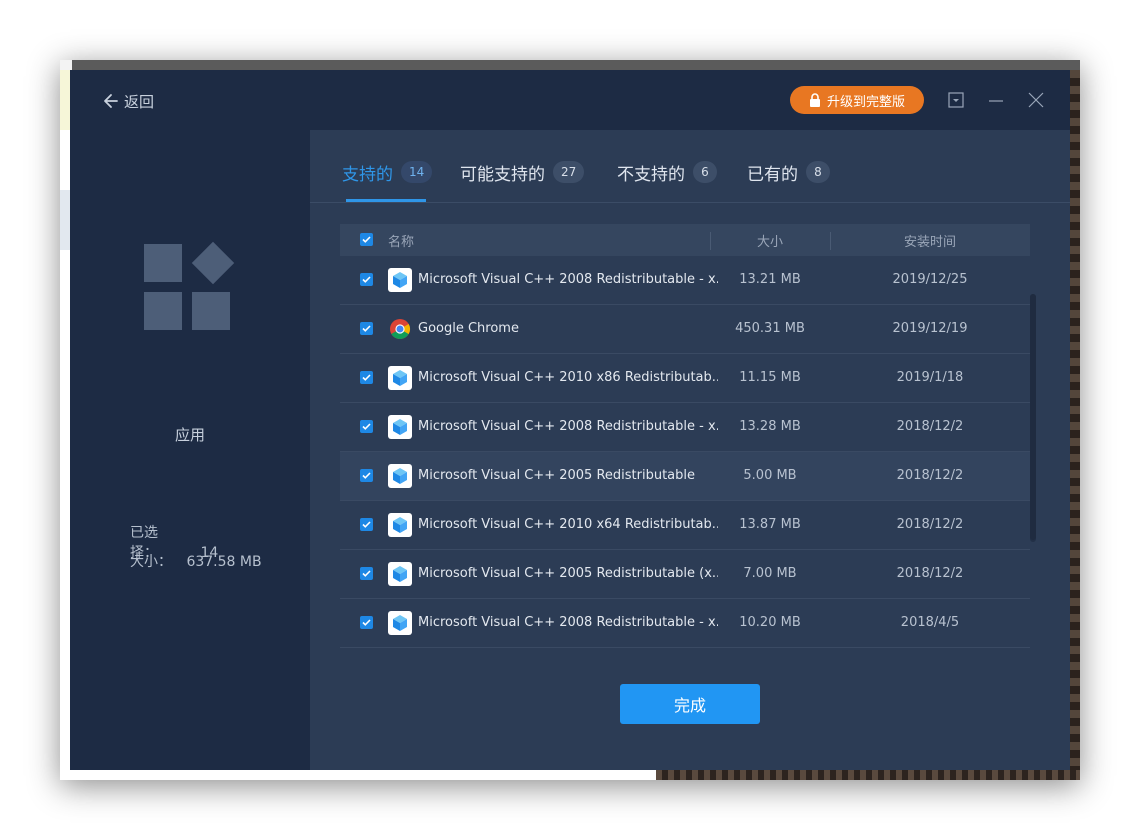 The height and width of the screenshot is (840, 1140). What do you see at coordinates (151, 562) in the screenshot?
I see `size-label: 大小：` at bounding box center [151, 562].